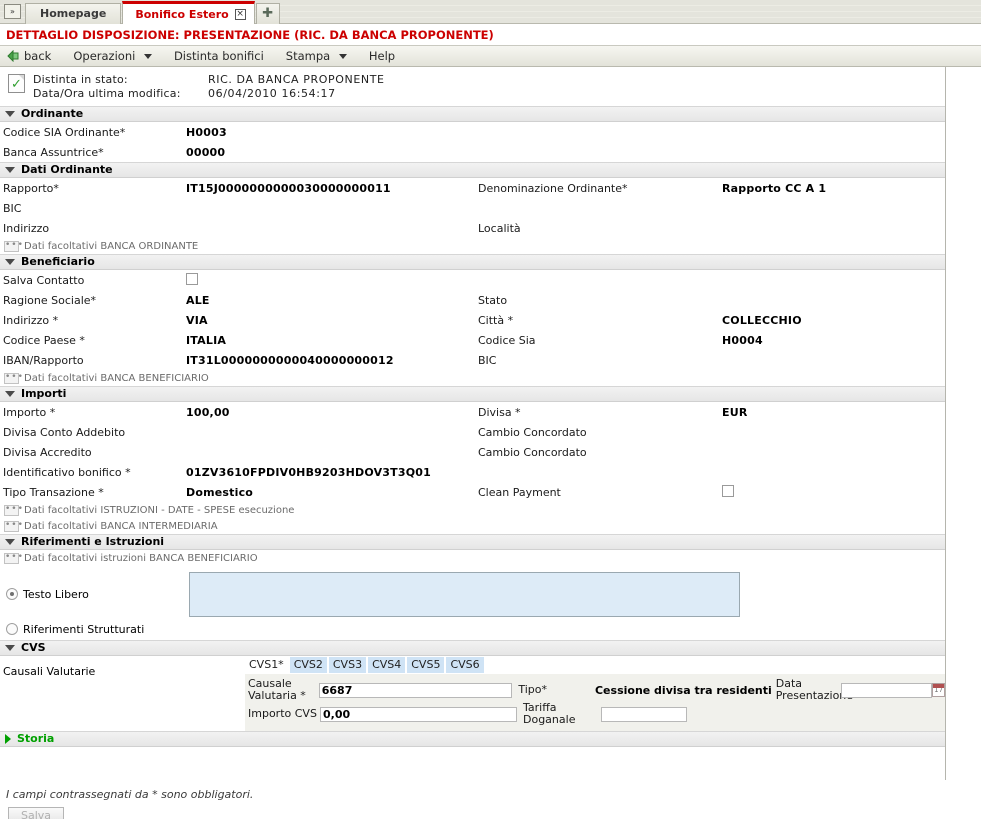 This screenshot has height=819, width=981. What do you see at coordinates (31, 188) in the screenshot?
I see `label-rapporto: Rapporto*` at bounding box center [31, 188].